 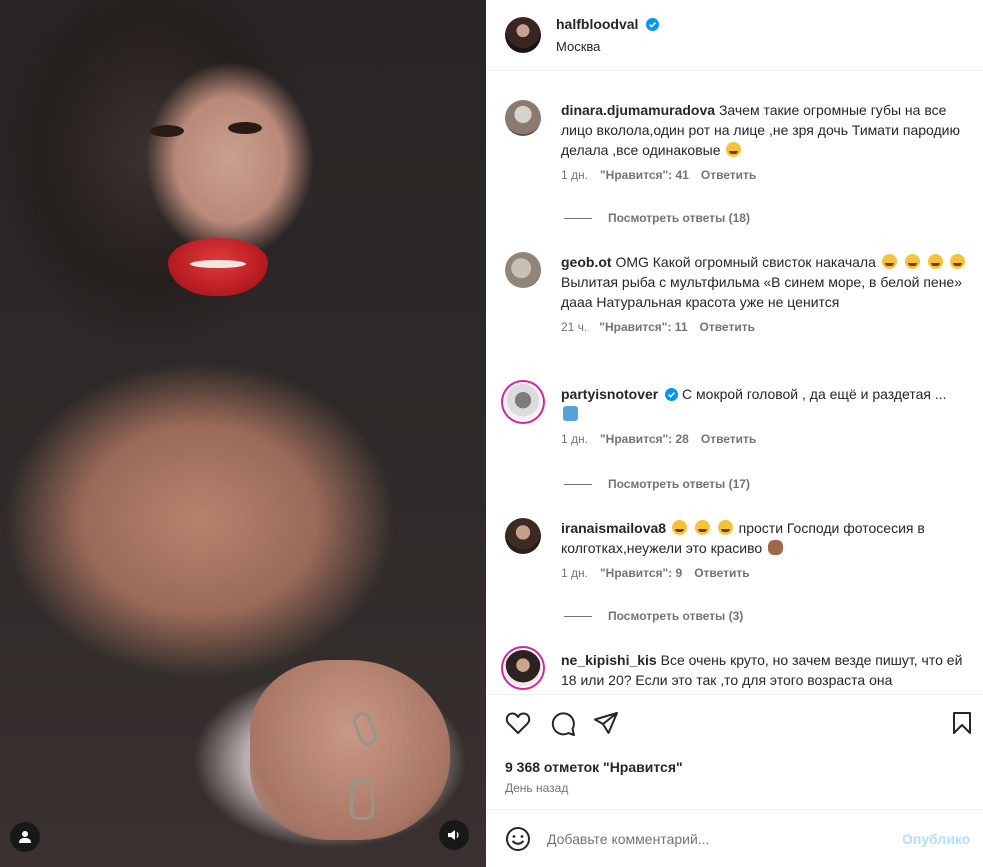 What do you see at coordinates (740, 724) in the screenshot?
I see `post-actions` at bounding box center [740, 724].